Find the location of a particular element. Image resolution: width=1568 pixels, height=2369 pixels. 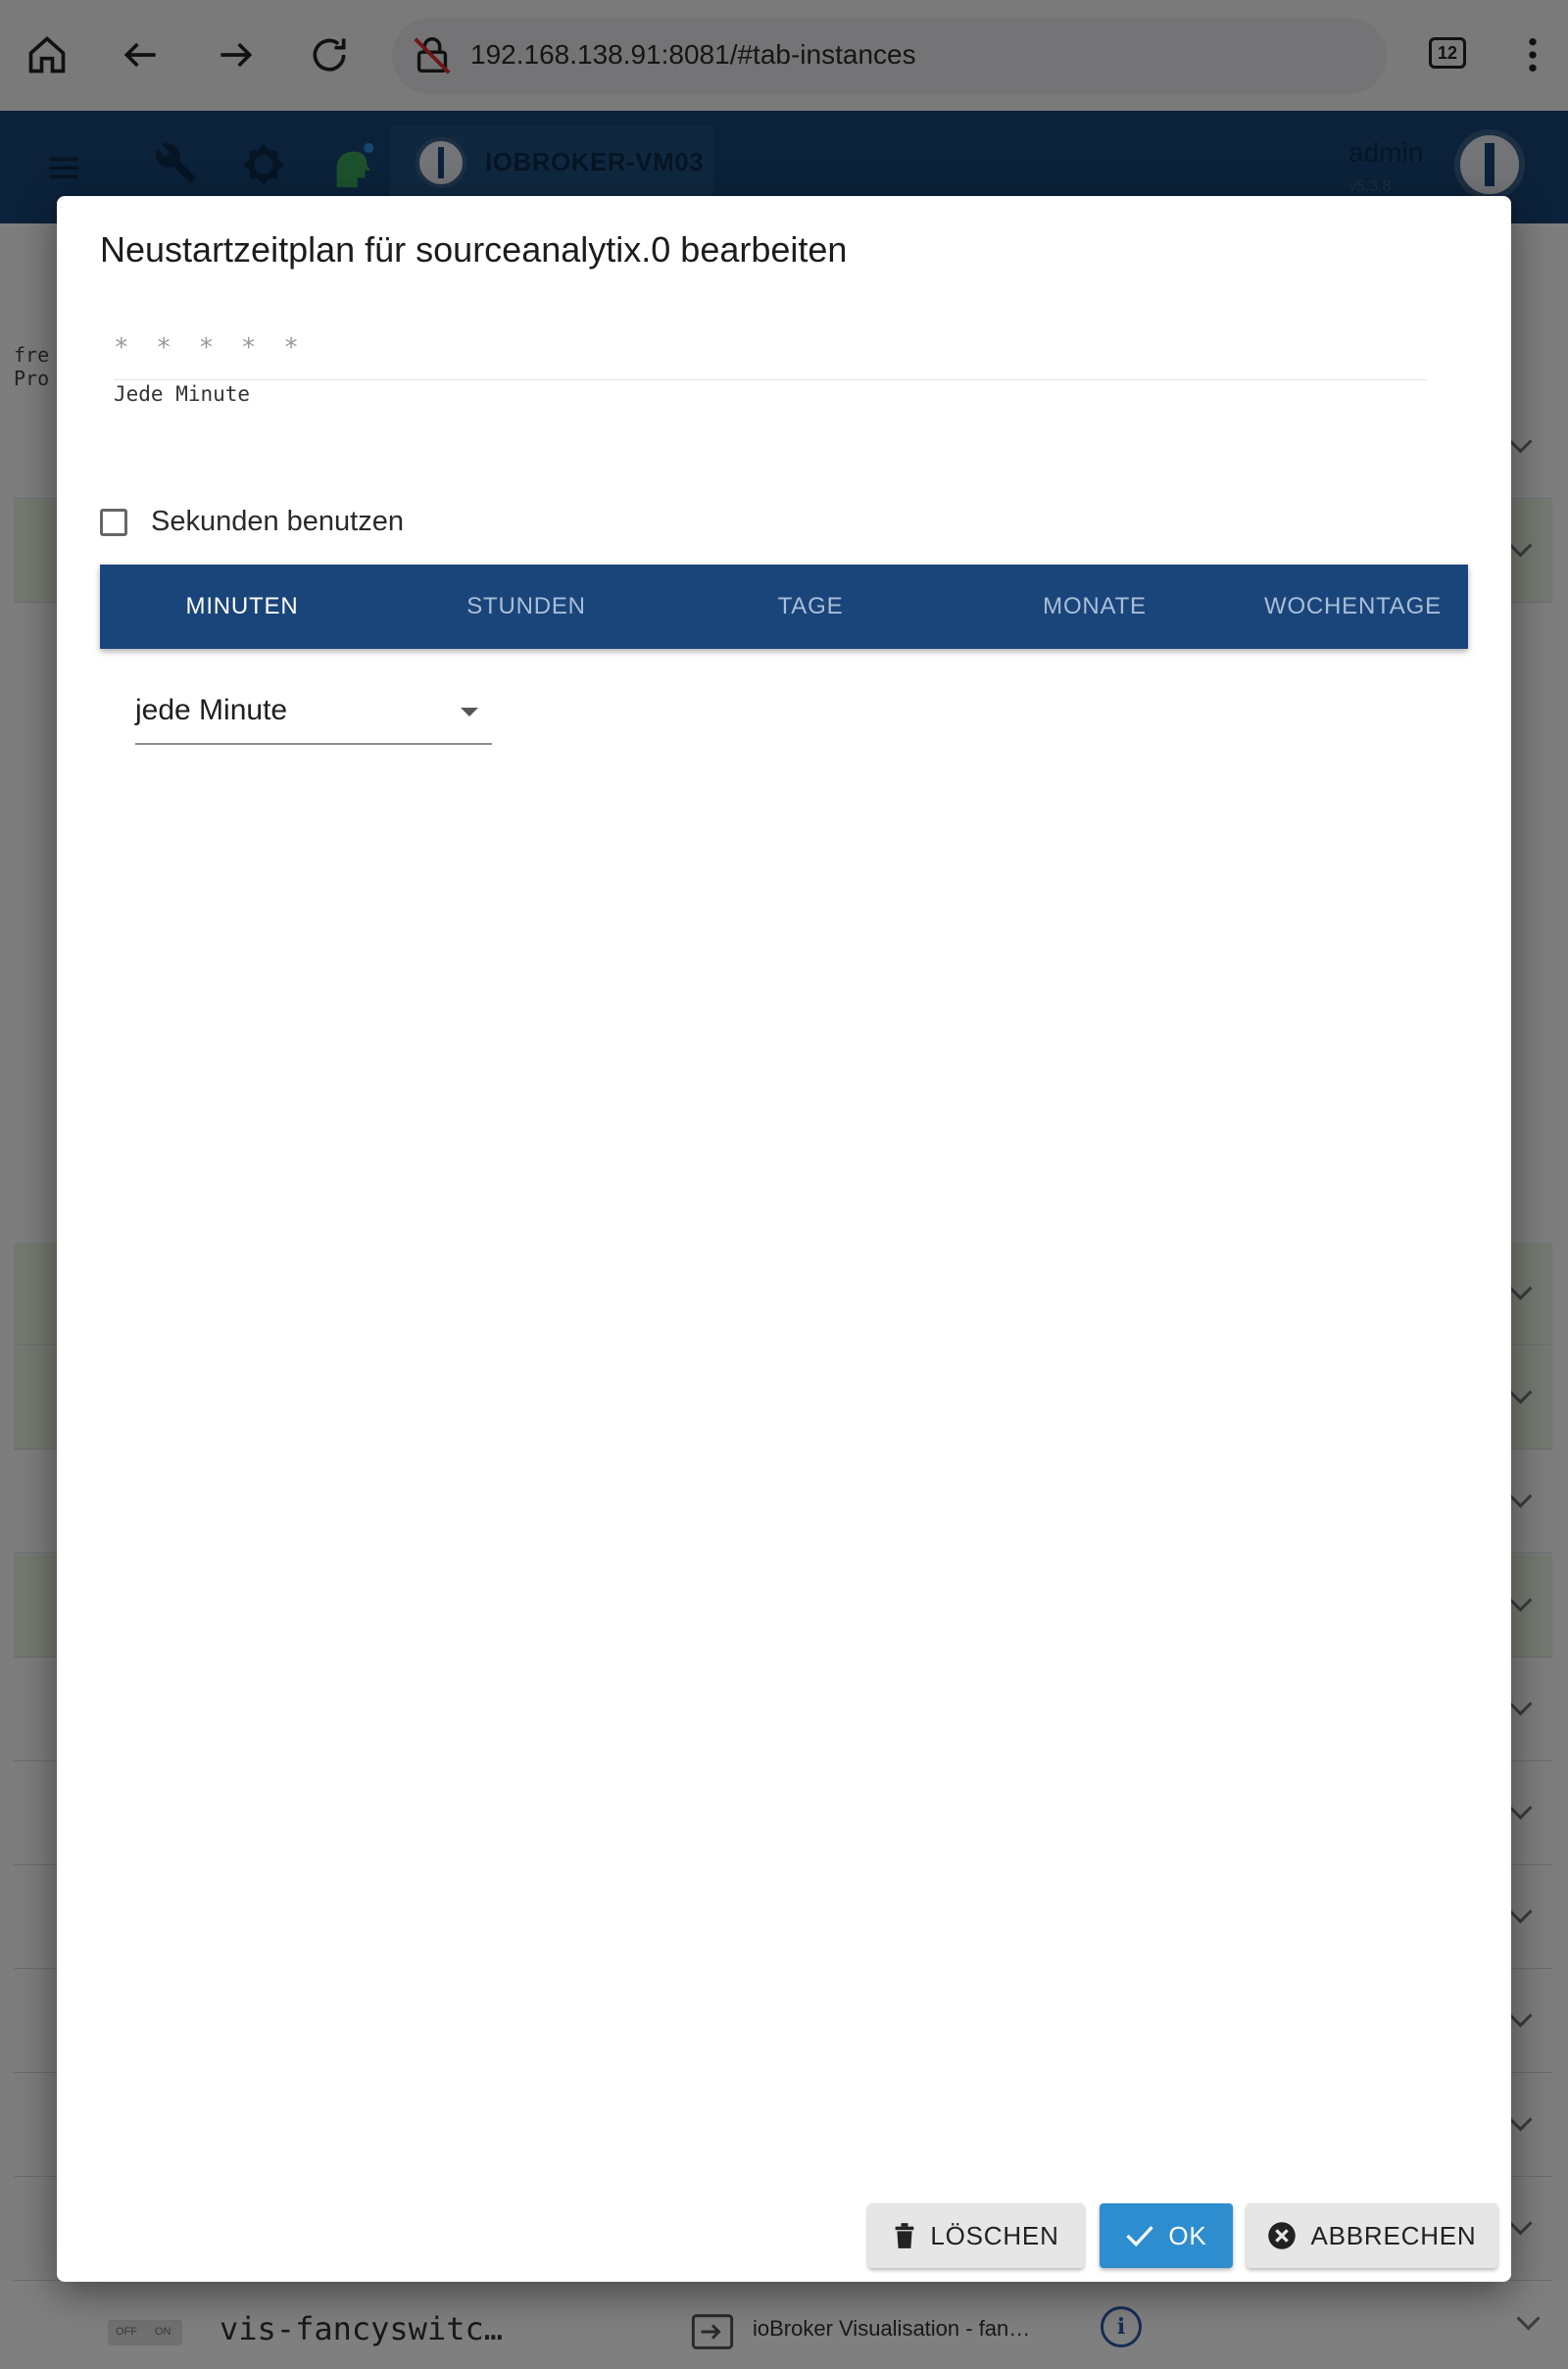

tab-hours: STUNDEN is located at coordinates (526, 607).